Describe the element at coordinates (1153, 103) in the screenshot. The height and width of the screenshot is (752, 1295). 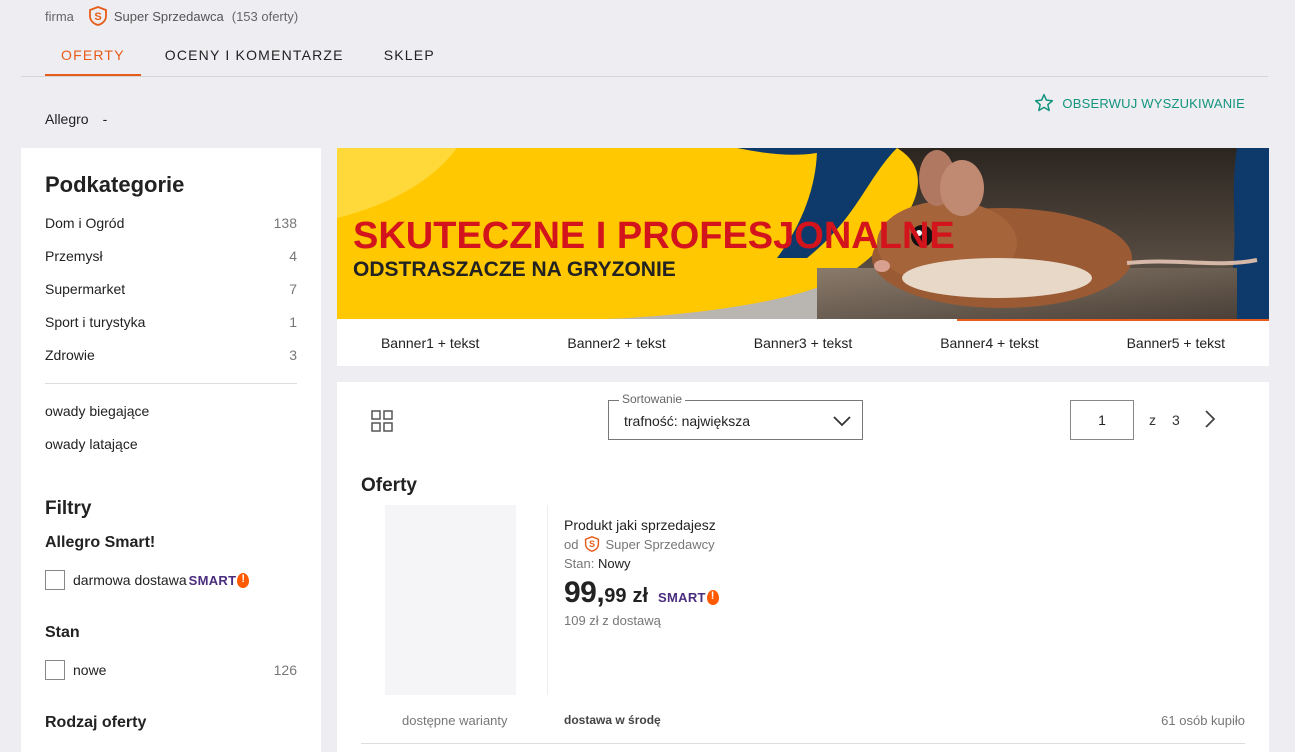
I see `observe-search-label: OBSERWUJ WYSZUKIWANIE` at that location.